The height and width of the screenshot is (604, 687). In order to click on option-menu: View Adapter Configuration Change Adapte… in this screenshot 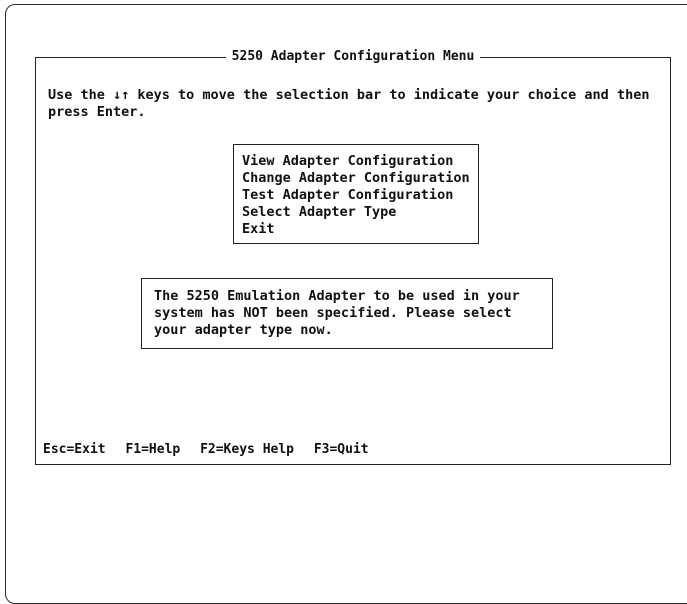, I will do `click(356, 194)`.